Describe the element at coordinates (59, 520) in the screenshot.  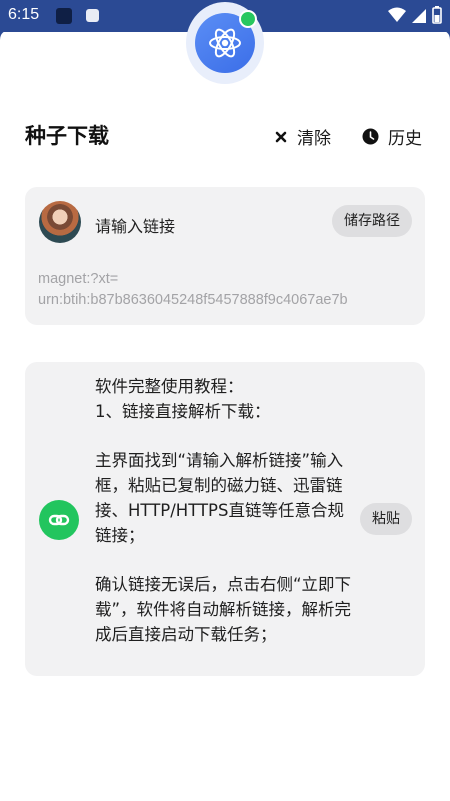
I see `link-icon` at that location.